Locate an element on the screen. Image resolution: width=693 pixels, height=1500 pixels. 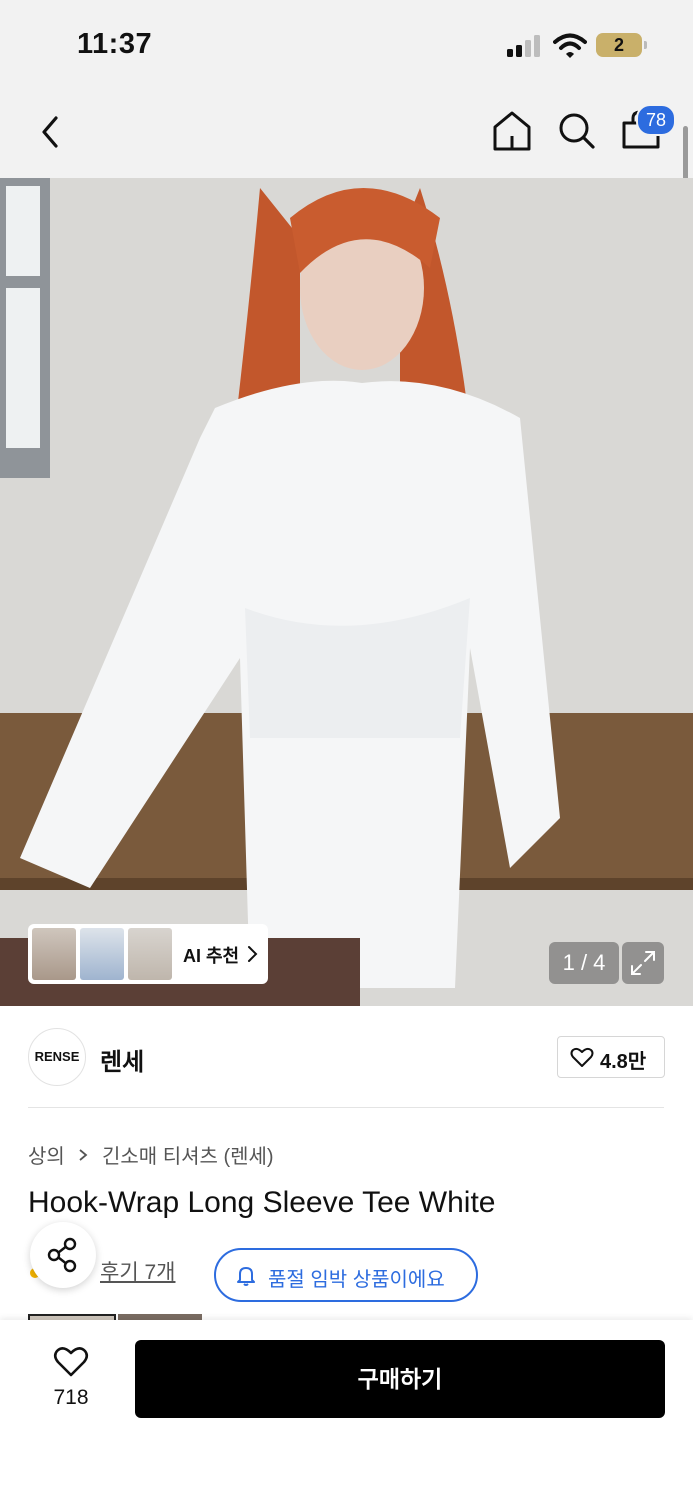
expand-icon is located at coordinates (643, 963).